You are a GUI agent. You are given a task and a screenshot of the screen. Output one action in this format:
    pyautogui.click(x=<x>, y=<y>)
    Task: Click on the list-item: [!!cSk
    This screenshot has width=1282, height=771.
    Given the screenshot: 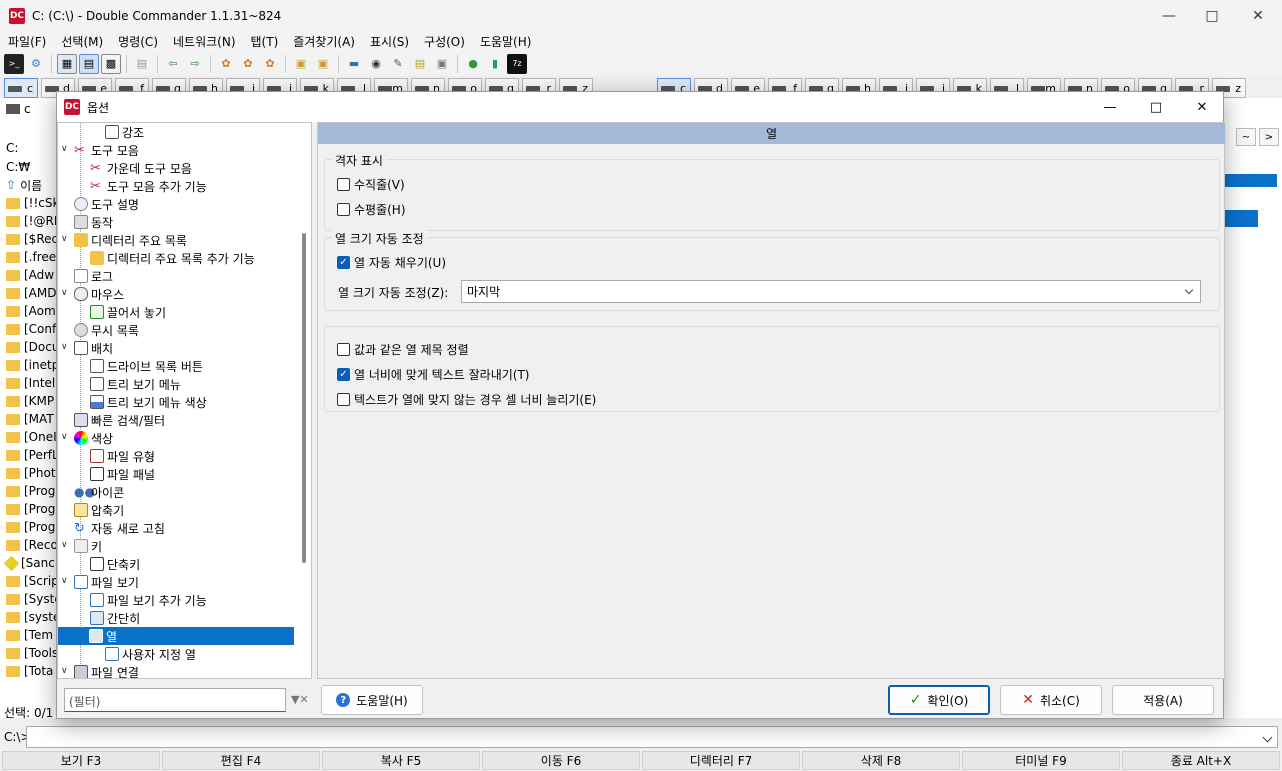 What is the action you would take?
    pyautogui.click(x=28, y=203)
    